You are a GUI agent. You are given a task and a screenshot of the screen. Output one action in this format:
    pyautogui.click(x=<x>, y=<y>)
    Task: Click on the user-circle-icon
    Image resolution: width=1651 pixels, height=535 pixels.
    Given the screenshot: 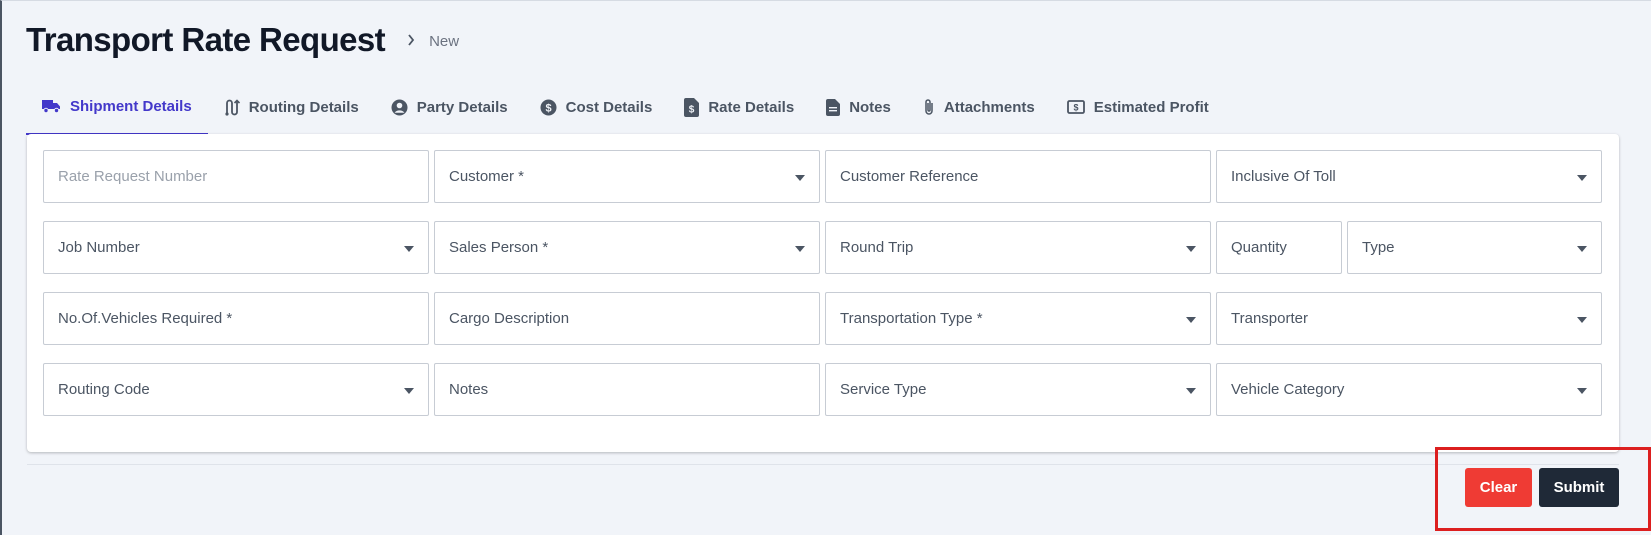 What is the action you would take?
    pyautogui.click(x=399, y=107)
    